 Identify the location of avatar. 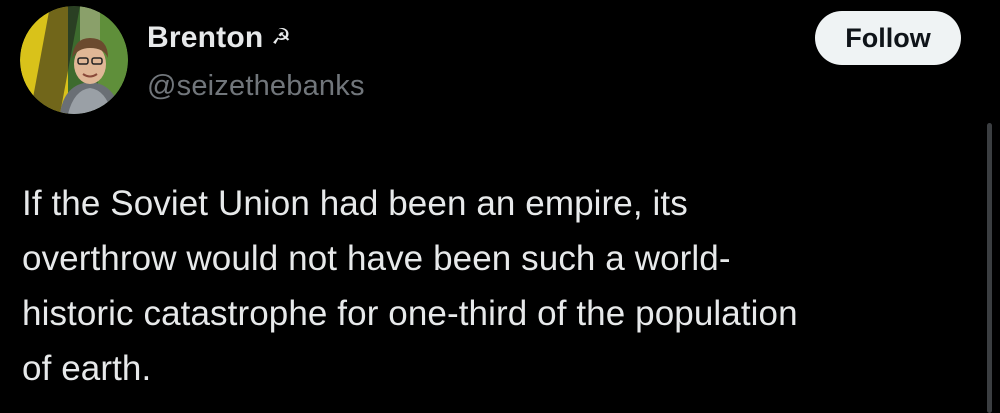
(74, 60).